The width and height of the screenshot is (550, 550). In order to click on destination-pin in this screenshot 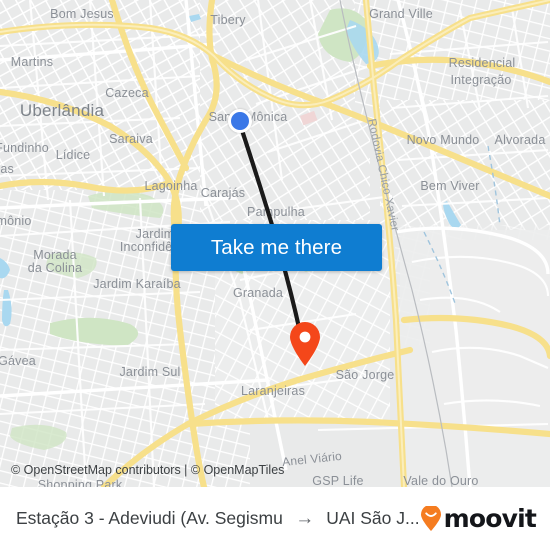, I will do `click(305, 346)`.